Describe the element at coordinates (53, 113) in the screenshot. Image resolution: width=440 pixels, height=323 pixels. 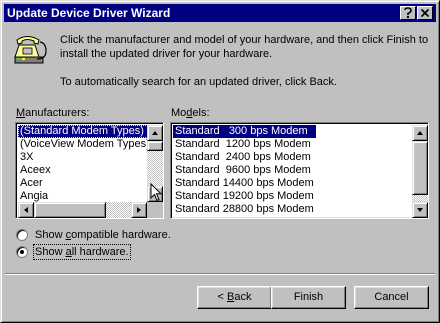
I see `manufacturers-label: Manufacturers:` at that location.